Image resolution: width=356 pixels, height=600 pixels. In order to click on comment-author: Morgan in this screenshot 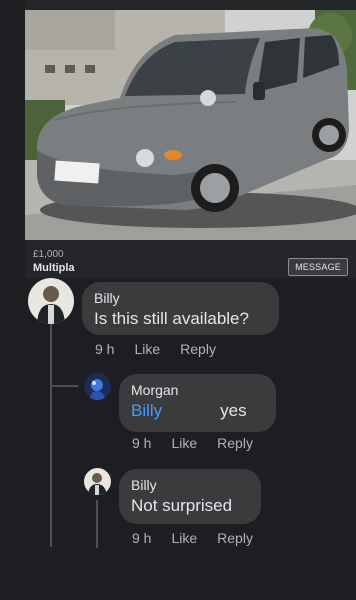, I will do `click(197, 390)`.